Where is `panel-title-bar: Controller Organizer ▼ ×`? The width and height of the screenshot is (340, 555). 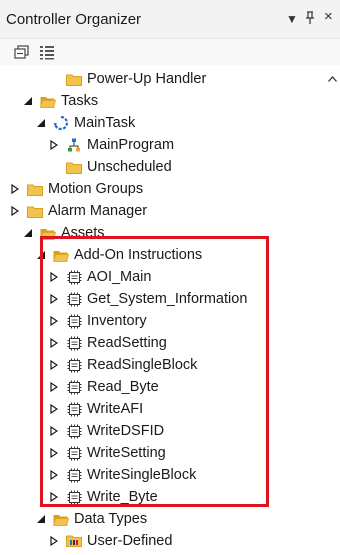 panel-title-bar: Controller Organizer ▼ × is located at coordinates (170, 19).